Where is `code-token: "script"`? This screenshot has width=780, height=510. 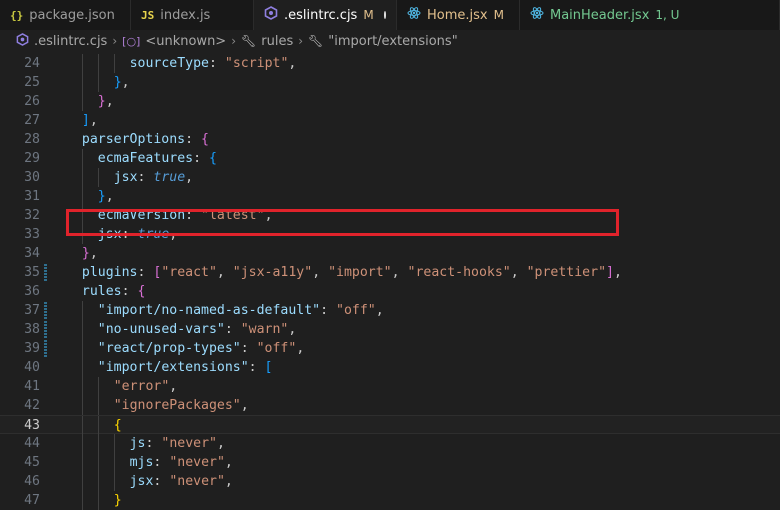
code-token: "script" is located at coordinates (256, 63).